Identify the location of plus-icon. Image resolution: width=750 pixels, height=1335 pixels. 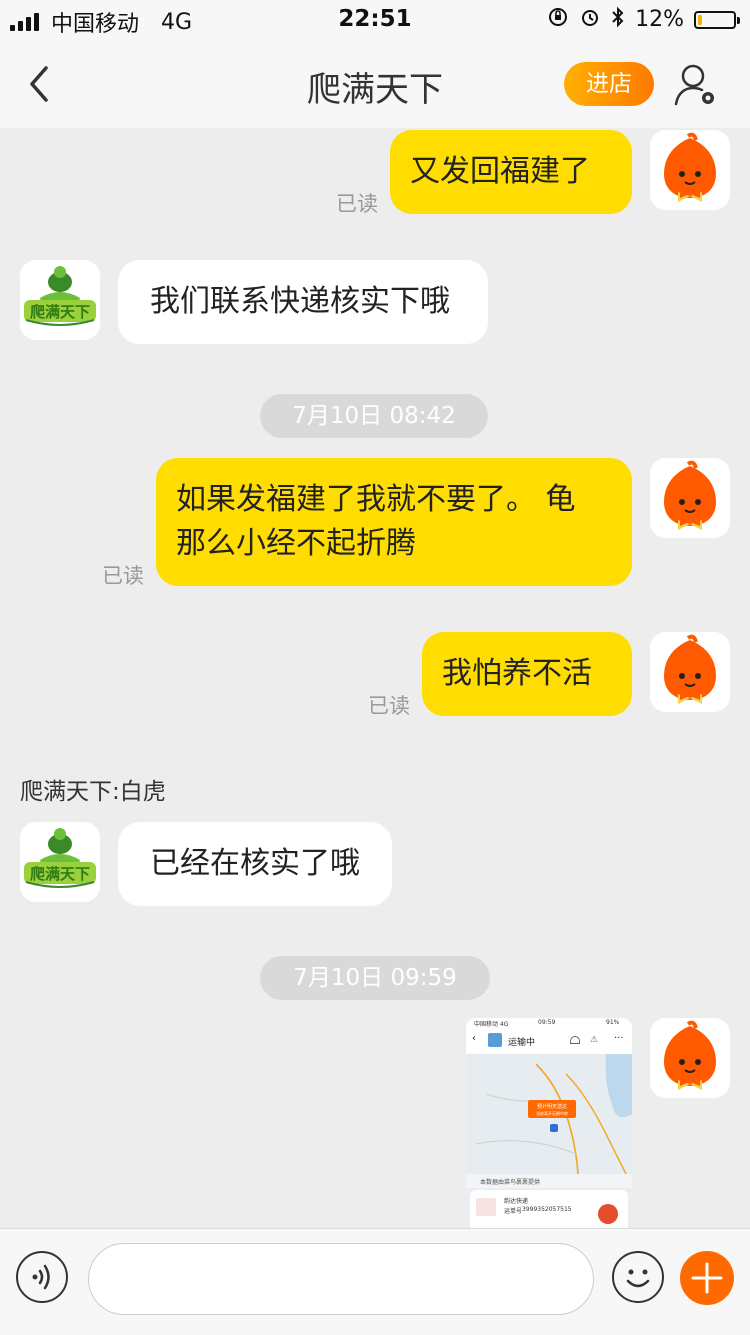
(707, 1278).